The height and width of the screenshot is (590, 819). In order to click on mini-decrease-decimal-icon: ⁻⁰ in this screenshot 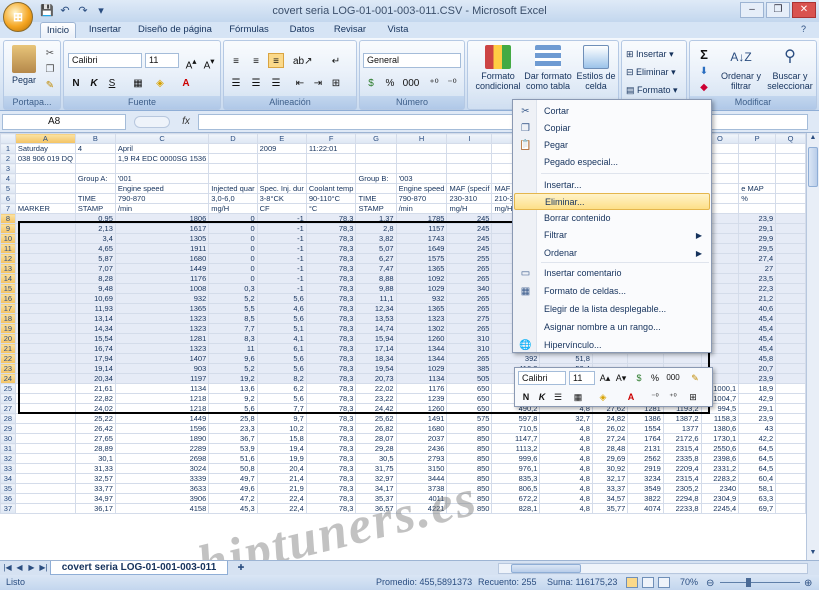, I will do `click(655, 396)`.